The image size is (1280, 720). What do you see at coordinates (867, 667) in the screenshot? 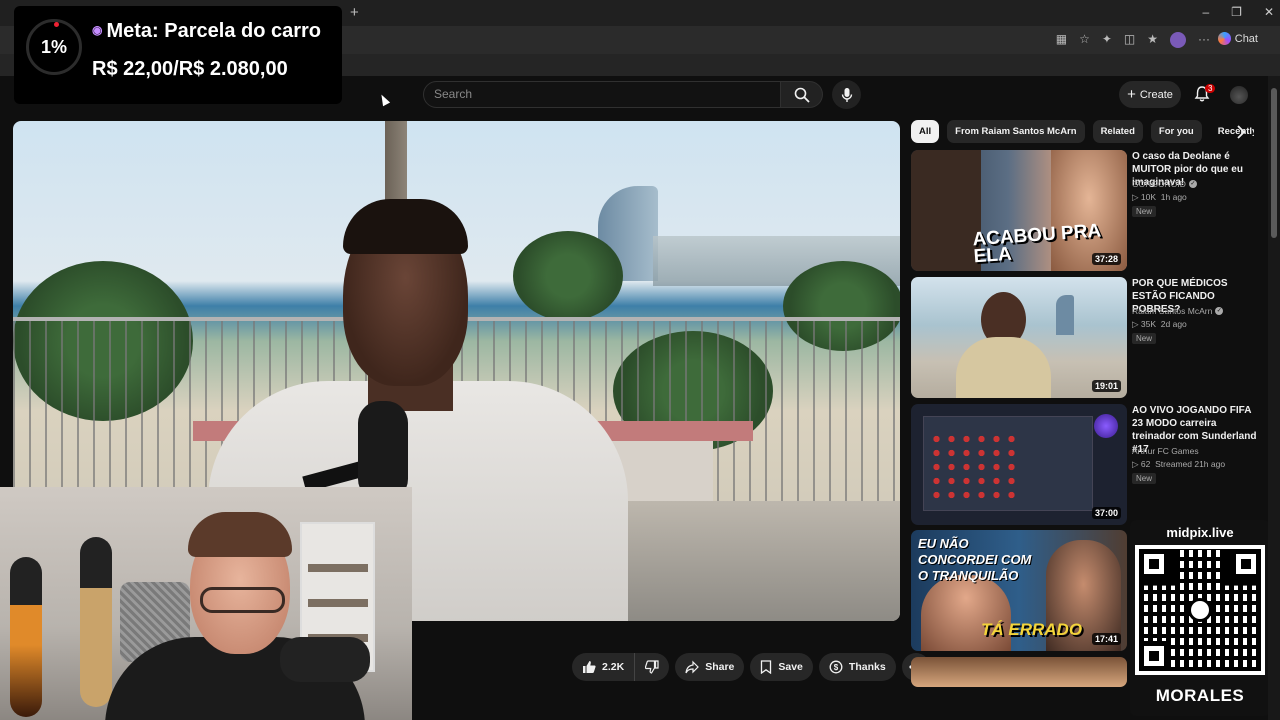
I see `thanks-label: Thanks` at bounding box center [867, 667].